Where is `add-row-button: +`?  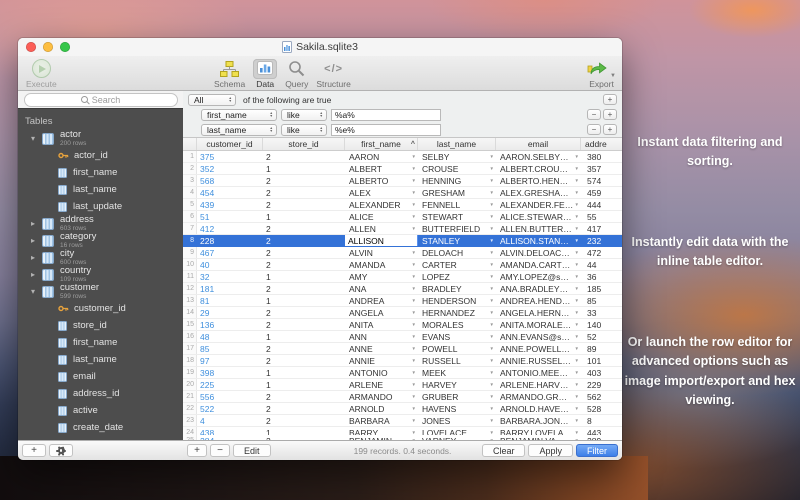
add-row-button: + is located at coordinates (197, 450).